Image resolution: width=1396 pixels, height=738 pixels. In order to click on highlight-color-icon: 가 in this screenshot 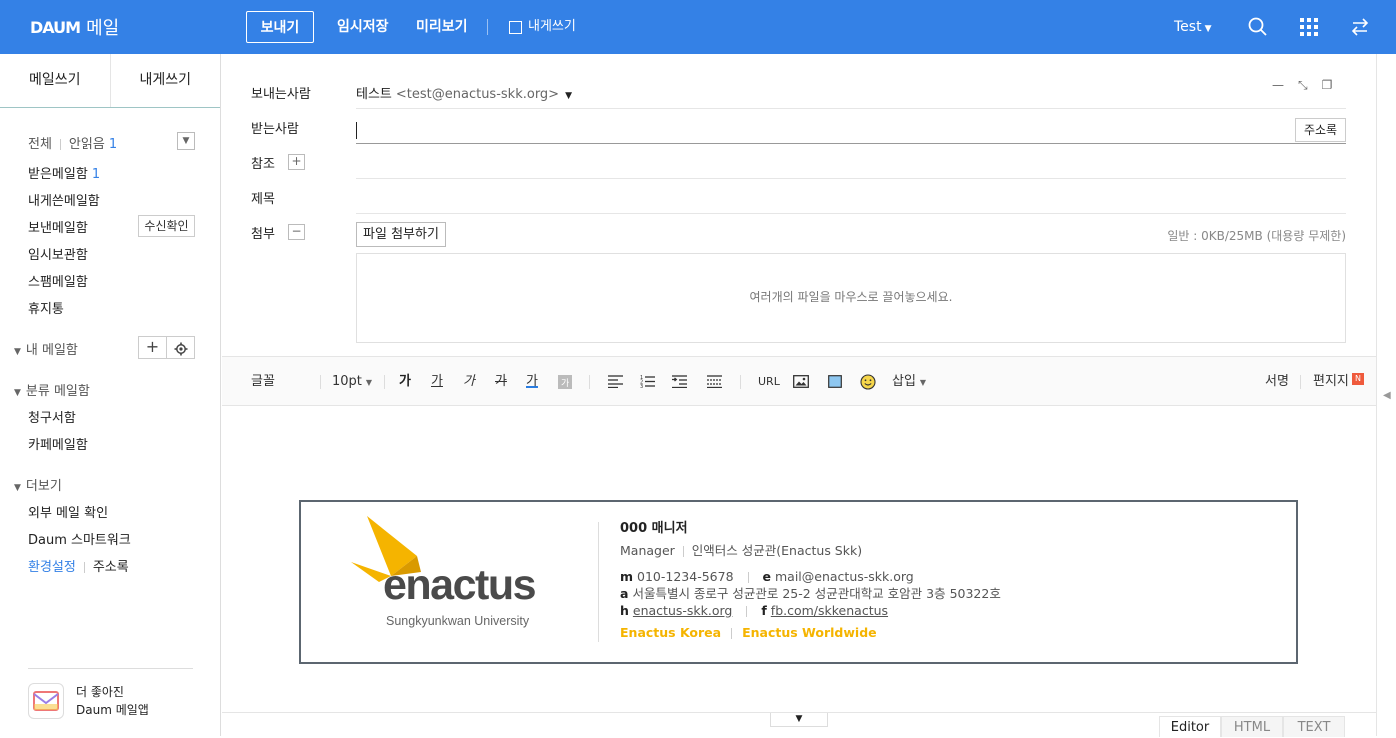, I will do `click(565, 382)`.